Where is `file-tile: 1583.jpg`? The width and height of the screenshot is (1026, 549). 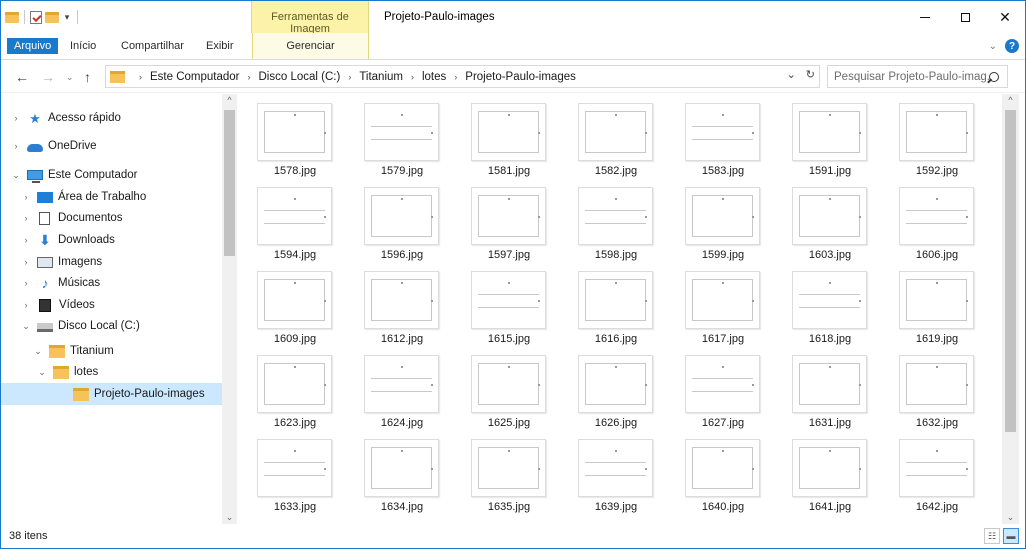
file-tile: 1583.jpg is located at coordinates (723, 140).